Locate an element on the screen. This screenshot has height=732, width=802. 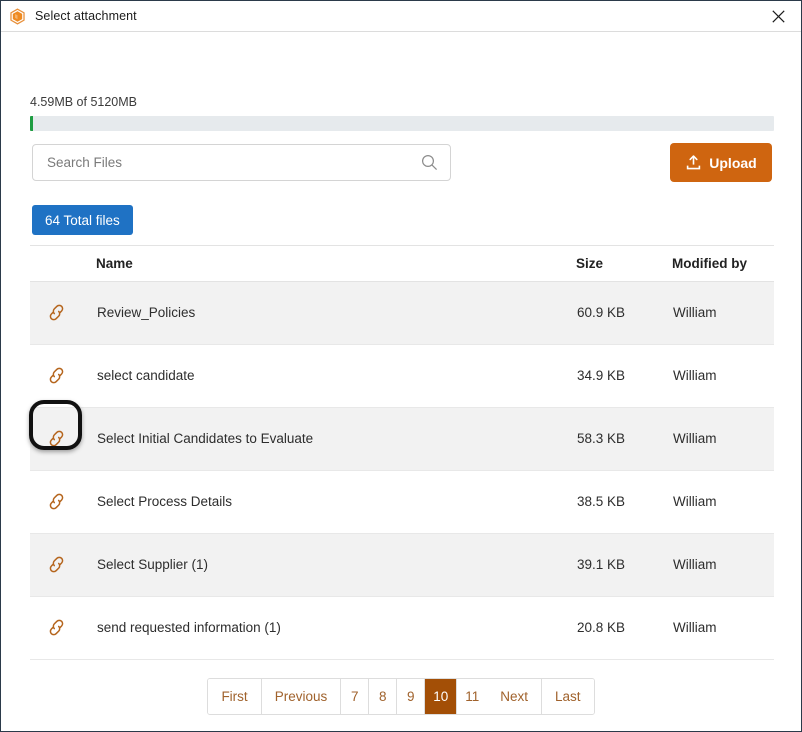
file-size-cell: 34.9 KB is located at coordinates (624, 376).